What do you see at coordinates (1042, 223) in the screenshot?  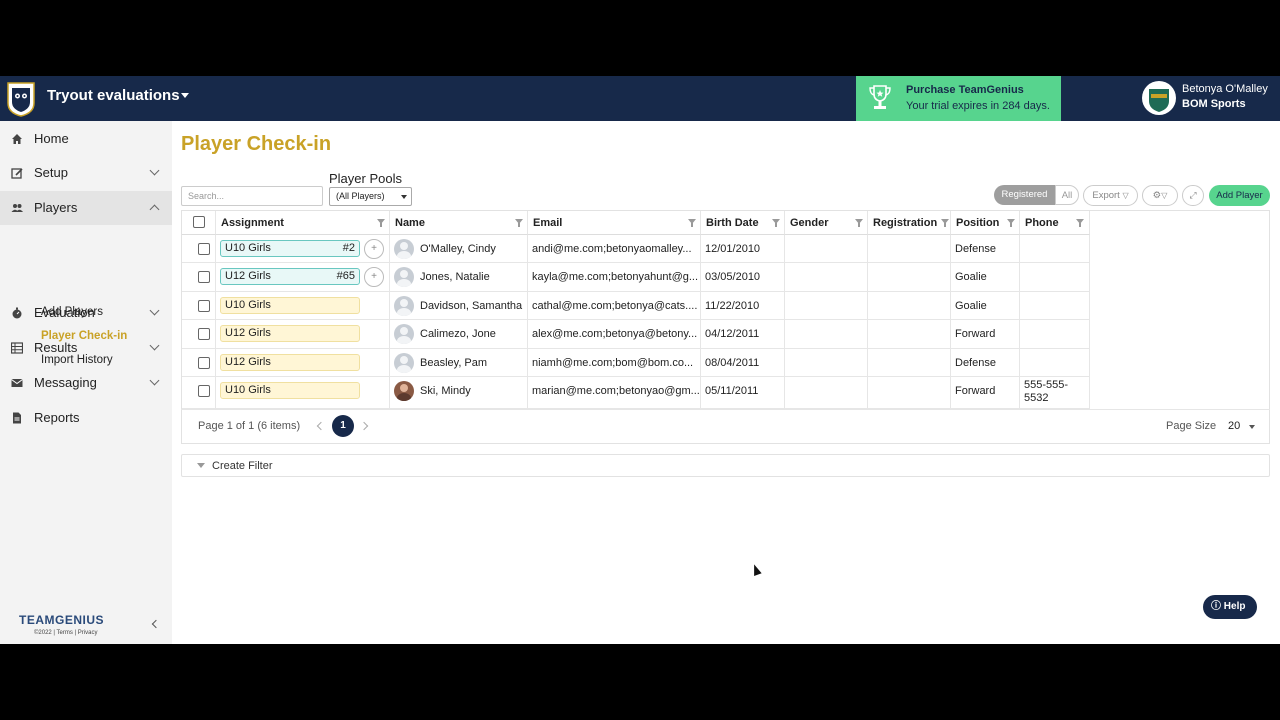 I see `column-header-label: Phone` at bounding box center [1042, 223].